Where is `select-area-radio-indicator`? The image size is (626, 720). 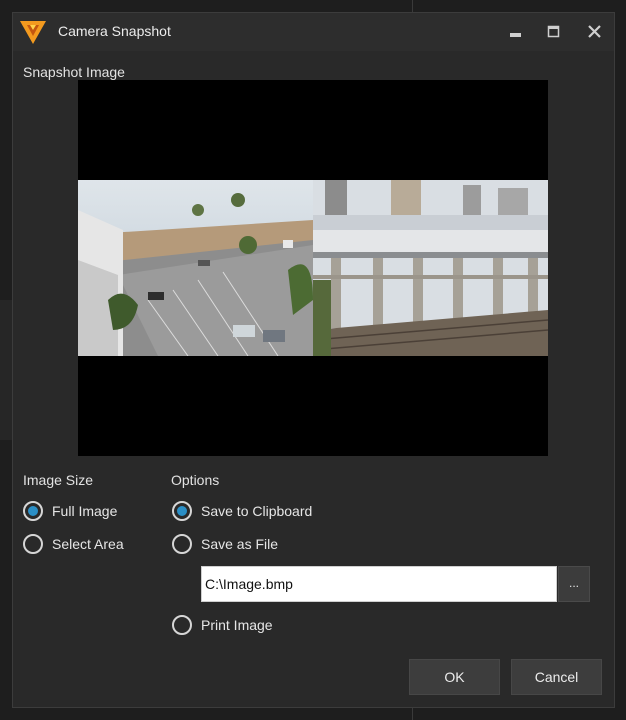 select-area-radio-indicator is located at coordinates (33, 544).